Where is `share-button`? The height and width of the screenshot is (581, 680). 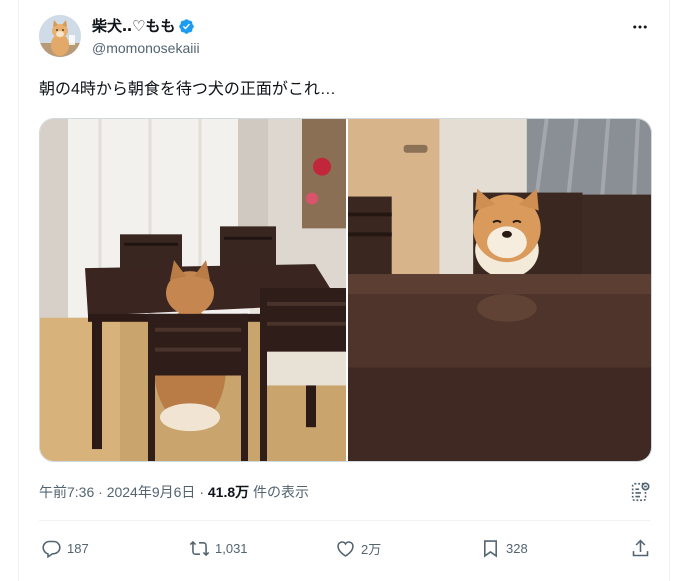 share-button is located at coordinates (640, 548).